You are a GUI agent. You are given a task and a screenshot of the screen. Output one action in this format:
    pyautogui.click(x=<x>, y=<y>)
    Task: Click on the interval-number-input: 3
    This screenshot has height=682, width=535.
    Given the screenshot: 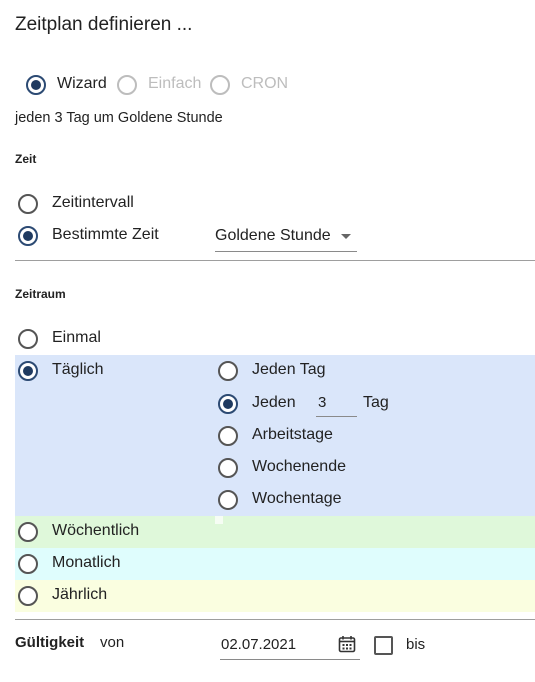 What is the action you would take?
    pyautogui.click(x=336, y=404)
    